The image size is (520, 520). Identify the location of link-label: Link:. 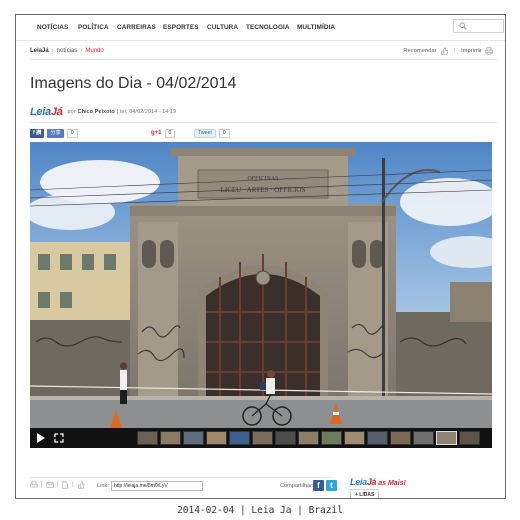
(103, 486).